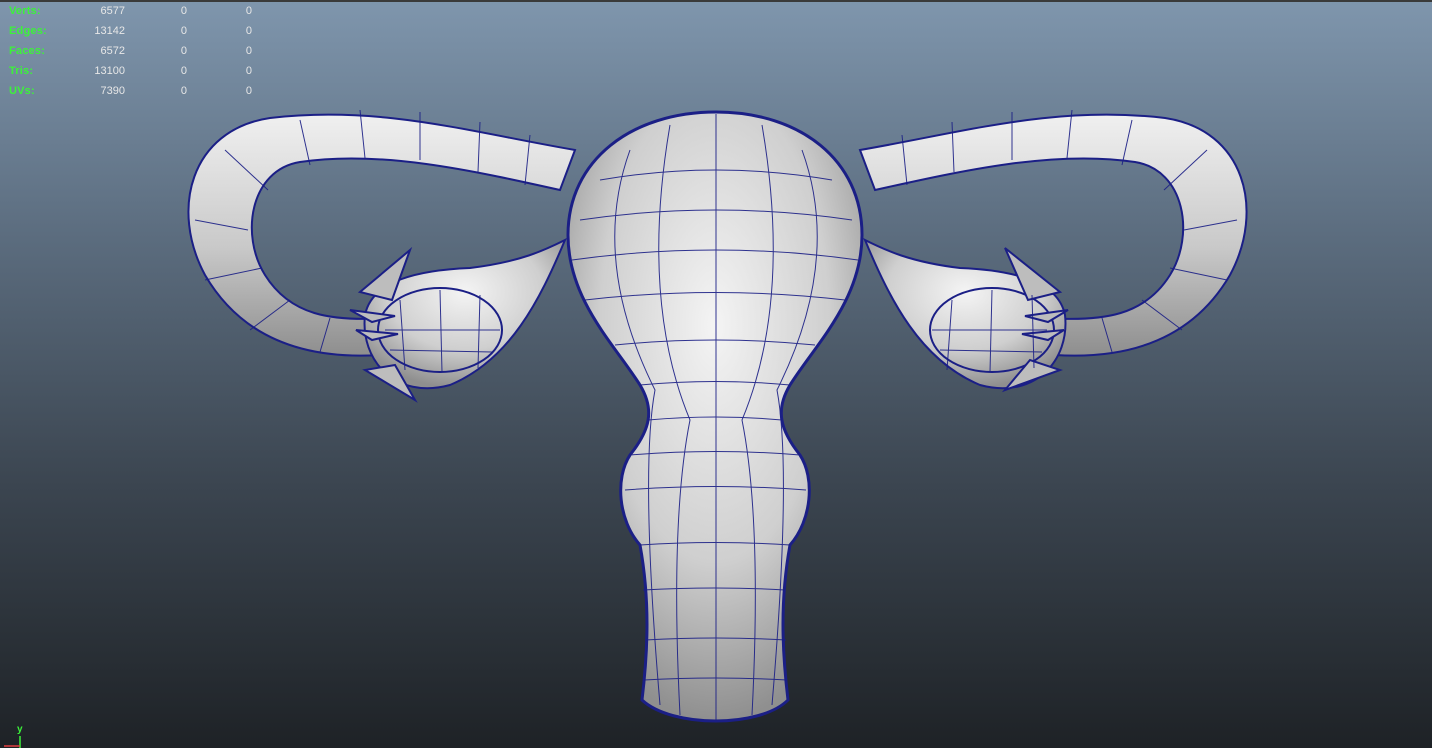 This screenshot has width=1432, height=748. Describe the element at coordinates (20, 729) in the screenshot. I see `axis-y-label: y` at that location.